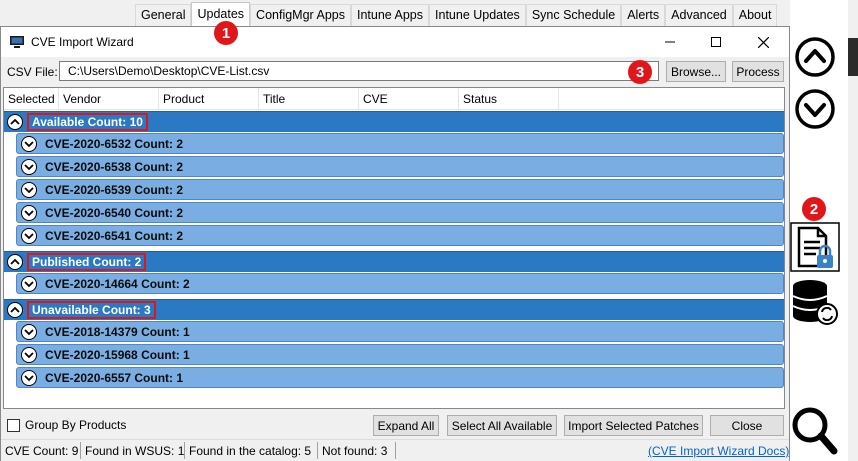 The width and height of the screenshot is (858, 461). What do you see at coordinates (400, 235) in the screenshot?
I see `cve-row: CVE-2020-6541 Count: 2` at bounding box center [400, 235].